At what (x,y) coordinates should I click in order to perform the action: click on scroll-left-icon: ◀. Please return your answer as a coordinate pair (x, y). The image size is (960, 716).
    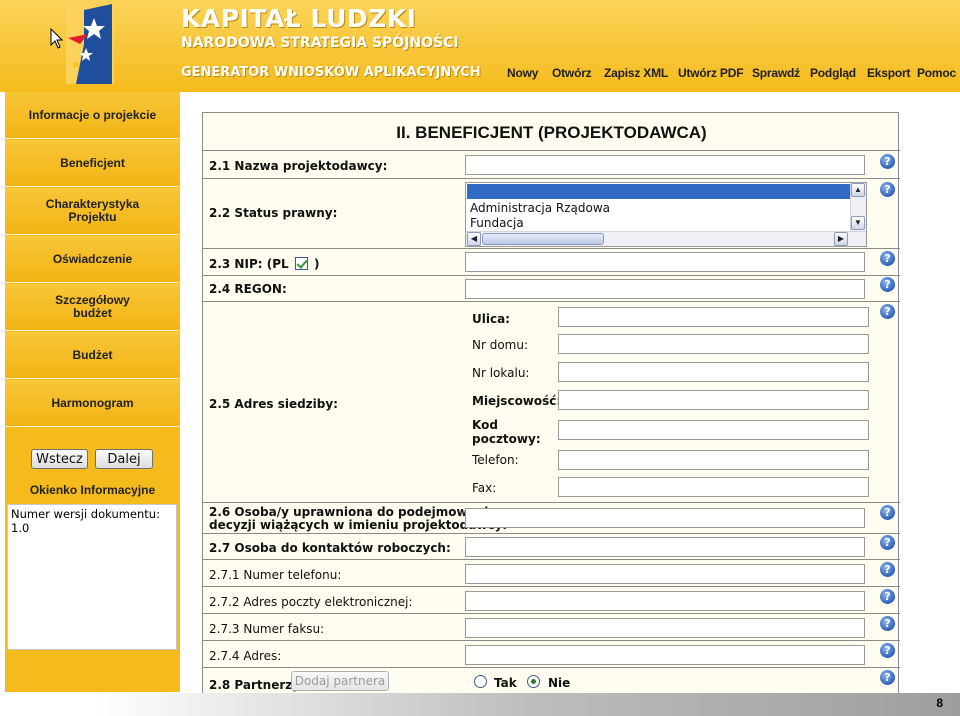
    Looking at the image, I should click on (474, 239).